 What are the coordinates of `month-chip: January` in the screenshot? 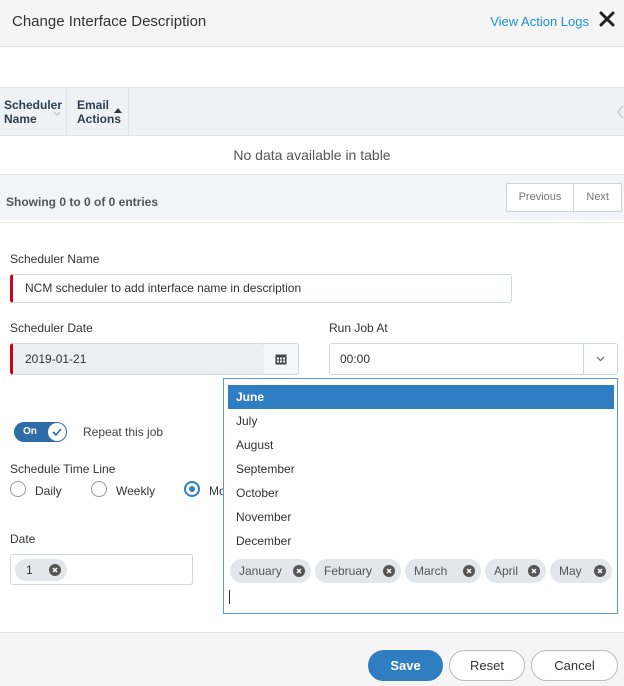 It's located at (270, 571).